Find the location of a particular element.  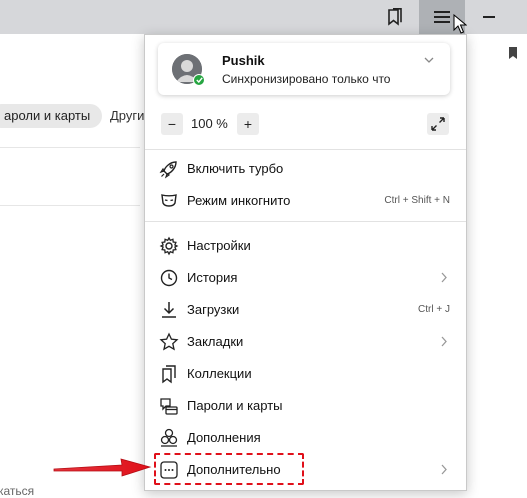

mouse-cursor-icon is located at coordinates (460, 24).